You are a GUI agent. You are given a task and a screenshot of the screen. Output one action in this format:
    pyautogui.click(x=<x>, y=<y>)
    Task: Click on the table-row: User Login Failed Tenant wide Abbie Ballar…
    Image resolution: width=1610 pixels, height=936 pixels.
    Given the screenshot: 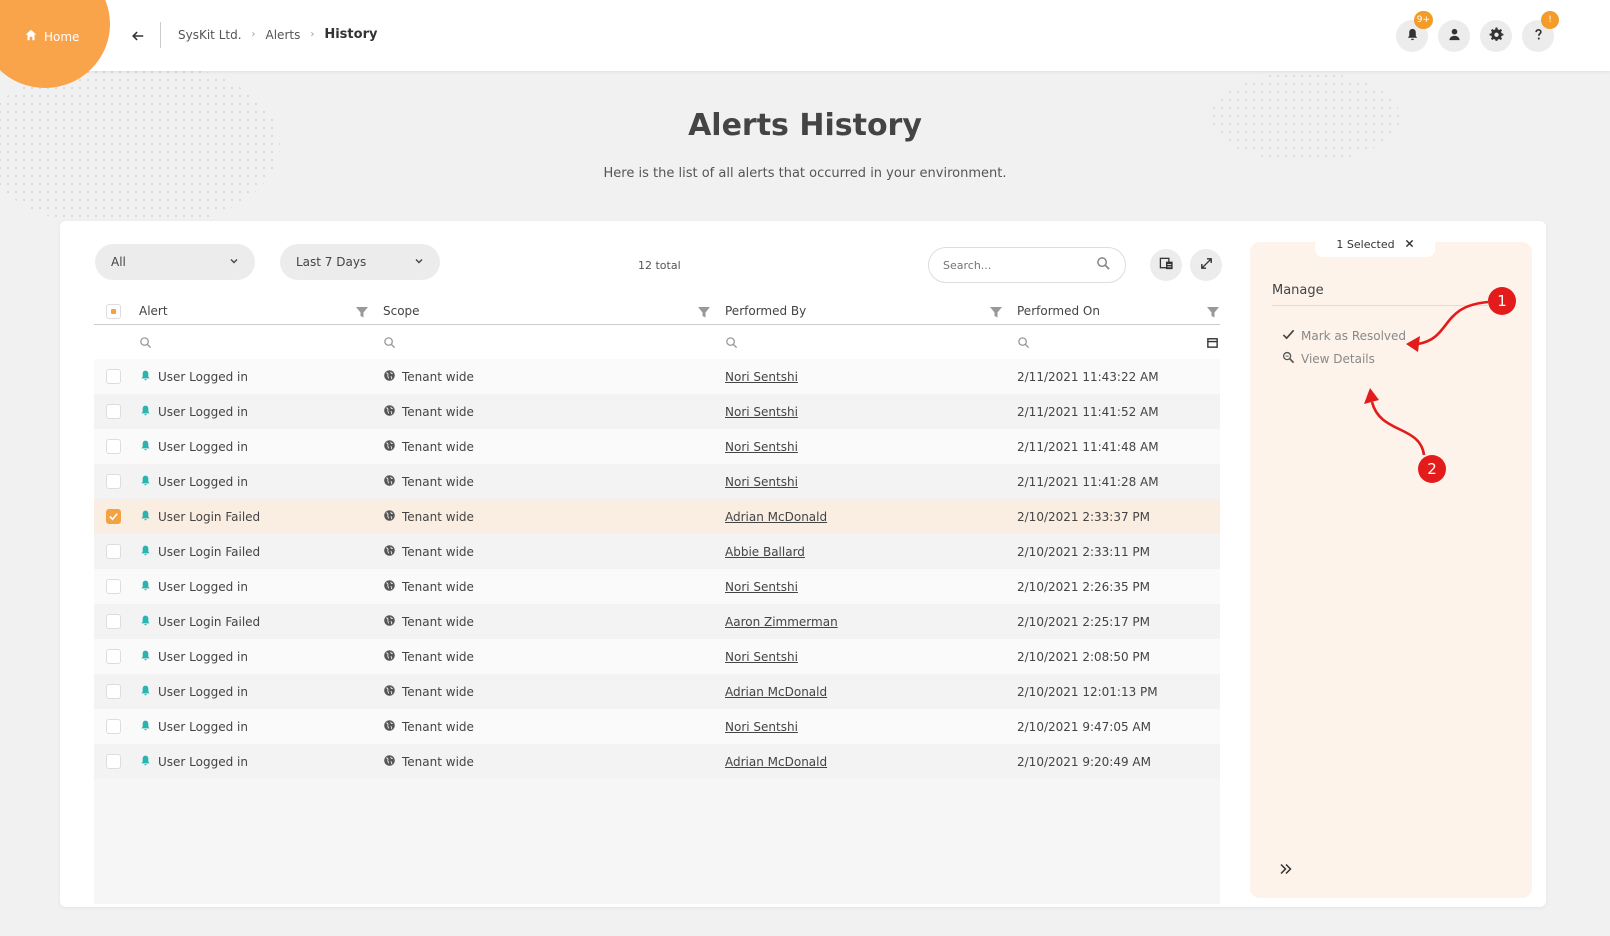 What is the action you would take?
    pyautogui.click(x=657, y=551)
    